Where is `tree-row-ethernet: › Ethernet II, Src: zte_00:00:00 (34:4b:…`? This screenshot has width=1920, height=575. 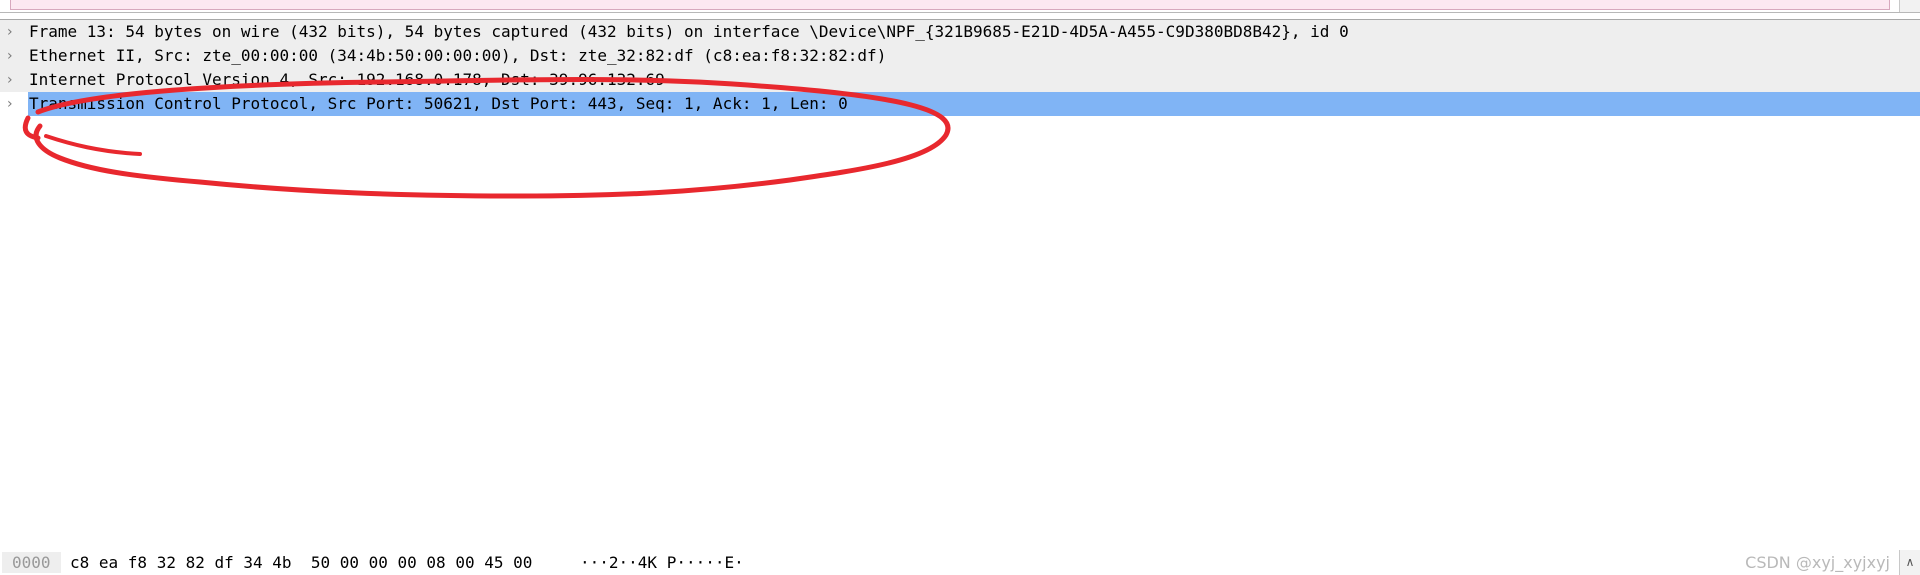
tree-row-ethernet: › Ethernet II, Src: zte_00:00:00 (34:4b:… is located at coordinates (960, 56).